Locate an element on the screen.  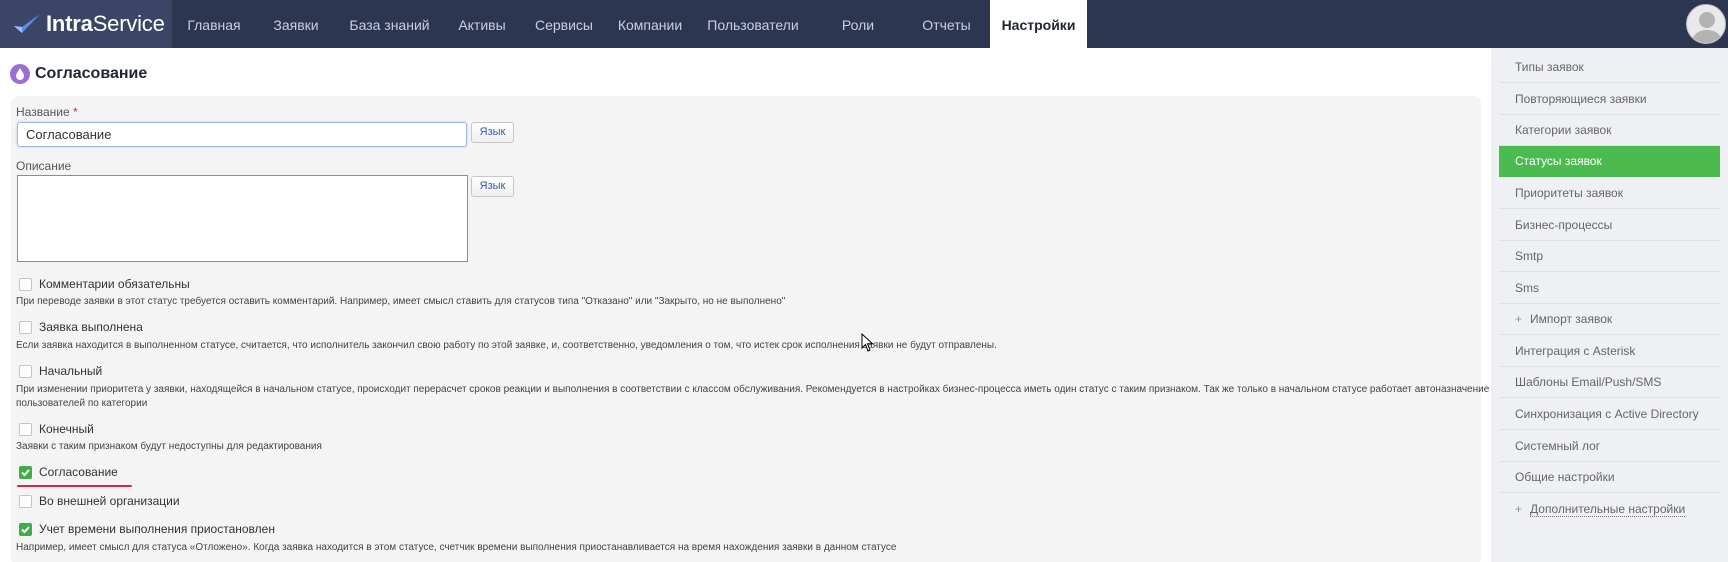
comments-required-label: Комментарии обязательны is located at coordinates (114, 284).